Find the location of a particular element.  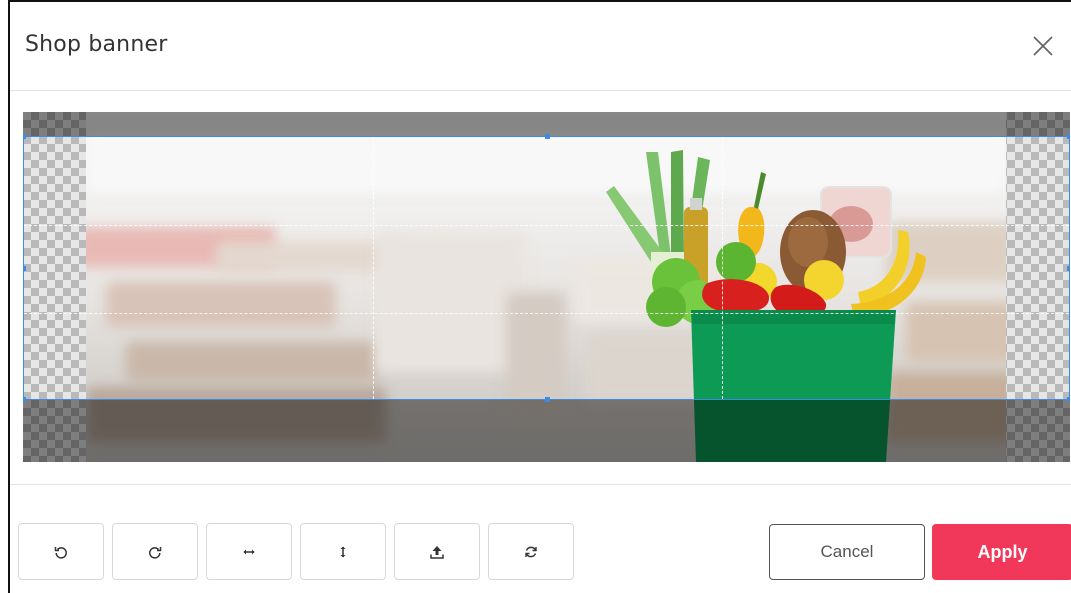

flip-vertical-button is located at coordinates (343, 551).